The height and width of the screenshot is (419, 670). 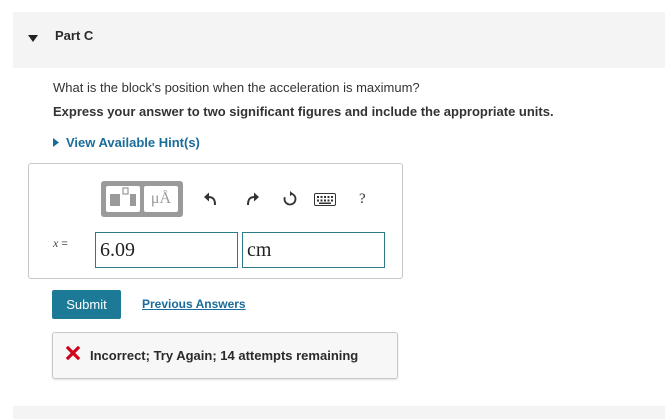 I want to click on reset-icon, so click(x=290, y=199).